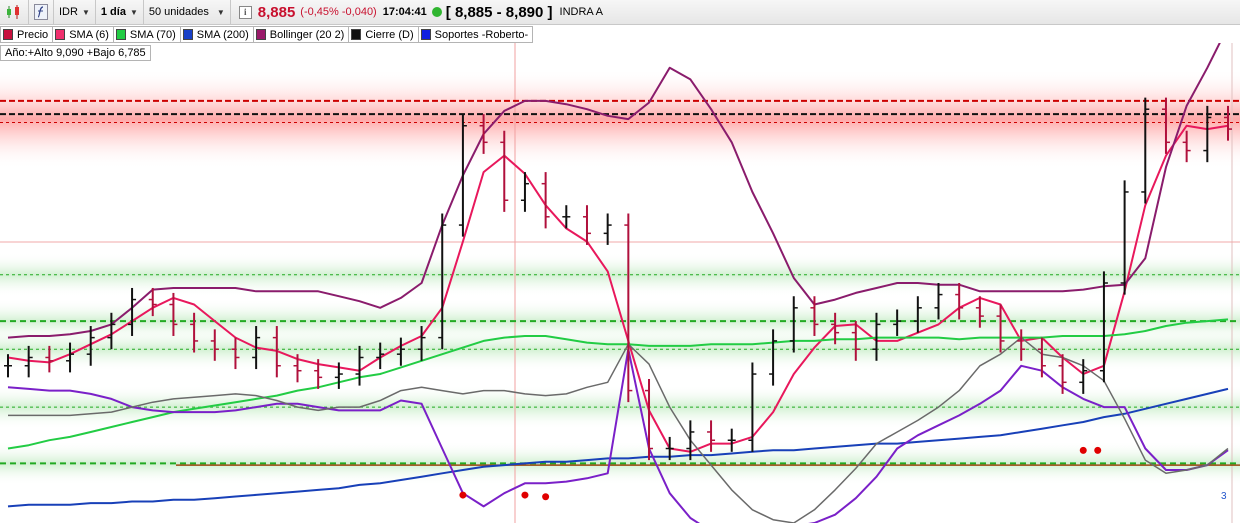 Image resolution: width=1240 pixels, height=523 pixels. What do you see at coordinates (1224, 496) in the screenshot?
I see `page-number: 3` at bounding box center [1224, 496].